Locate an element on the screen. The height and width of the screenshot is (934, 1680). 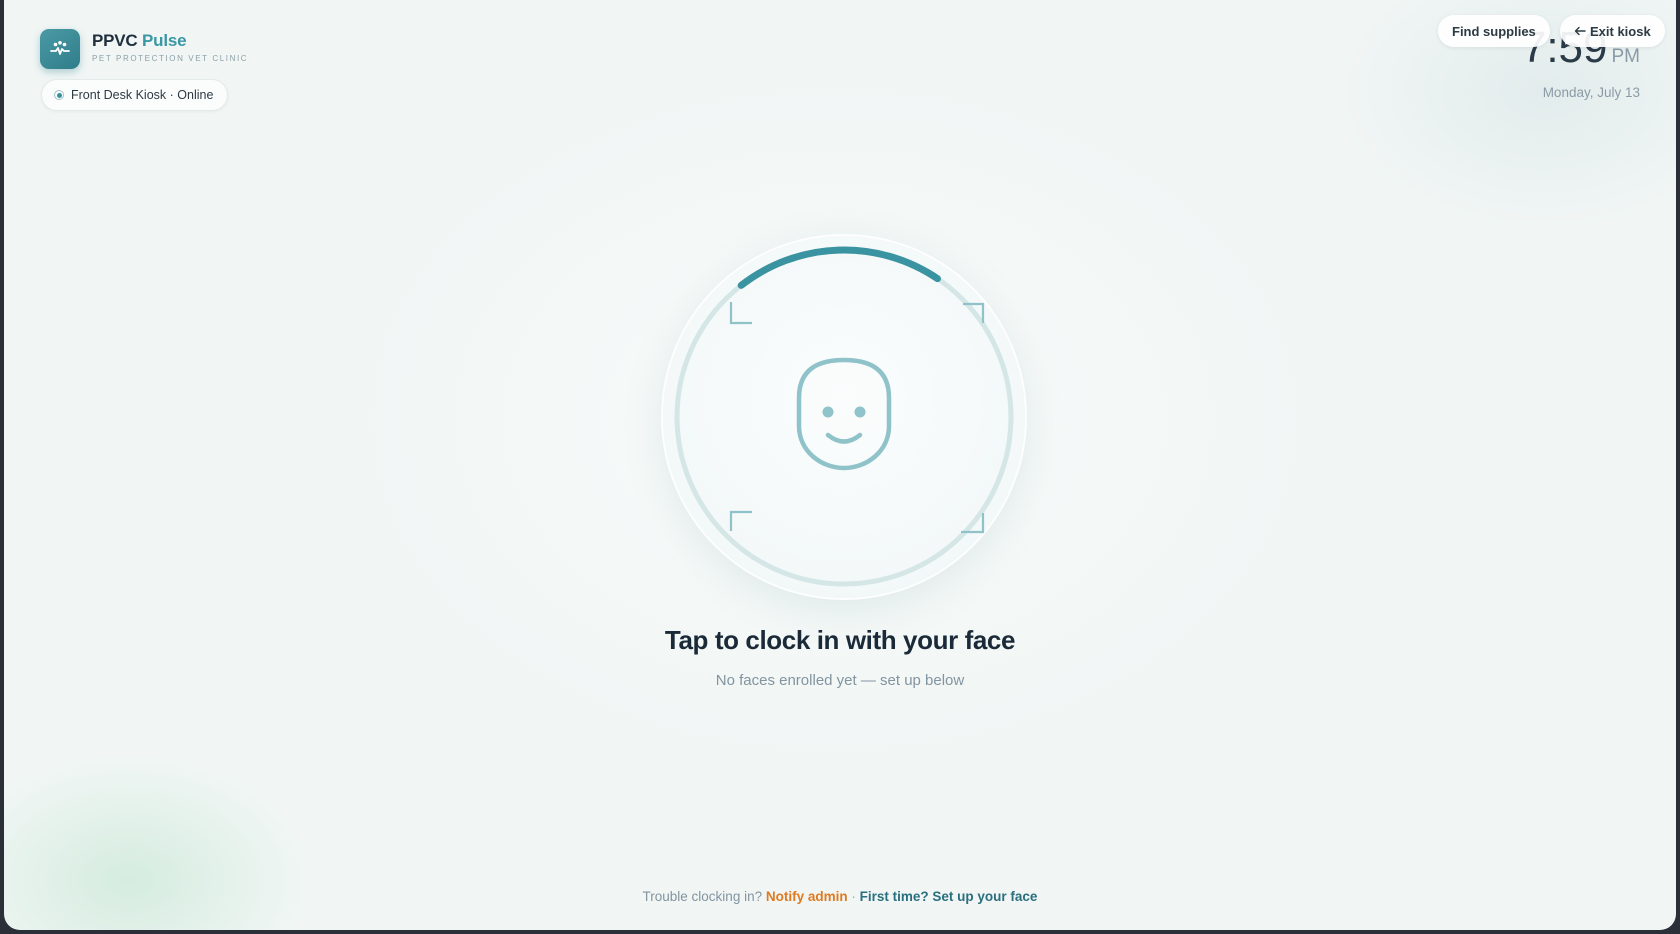
clock-ampm: PM is located at coordinates (1626, 56).